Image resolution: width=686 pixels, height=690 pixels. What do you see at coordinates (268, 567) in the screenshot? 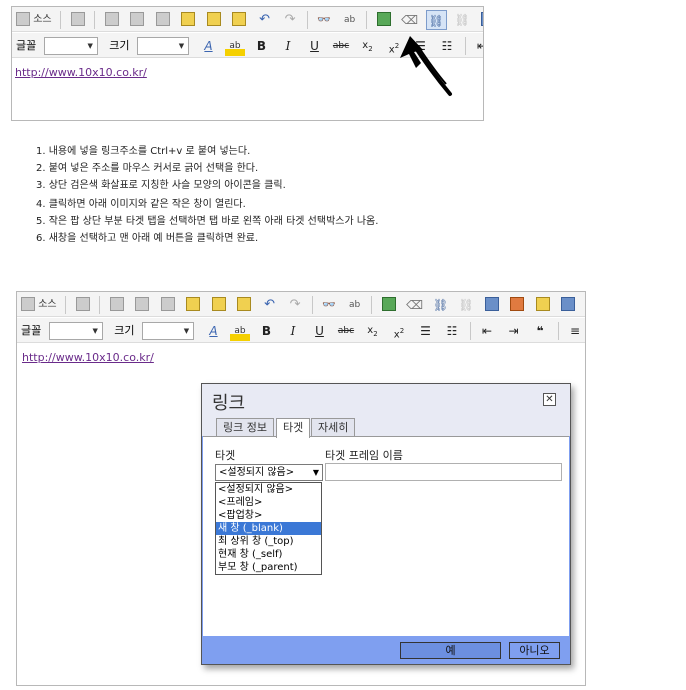
I see `target-option: 부모 창 (_parent)` at bounding box center [268, 567].